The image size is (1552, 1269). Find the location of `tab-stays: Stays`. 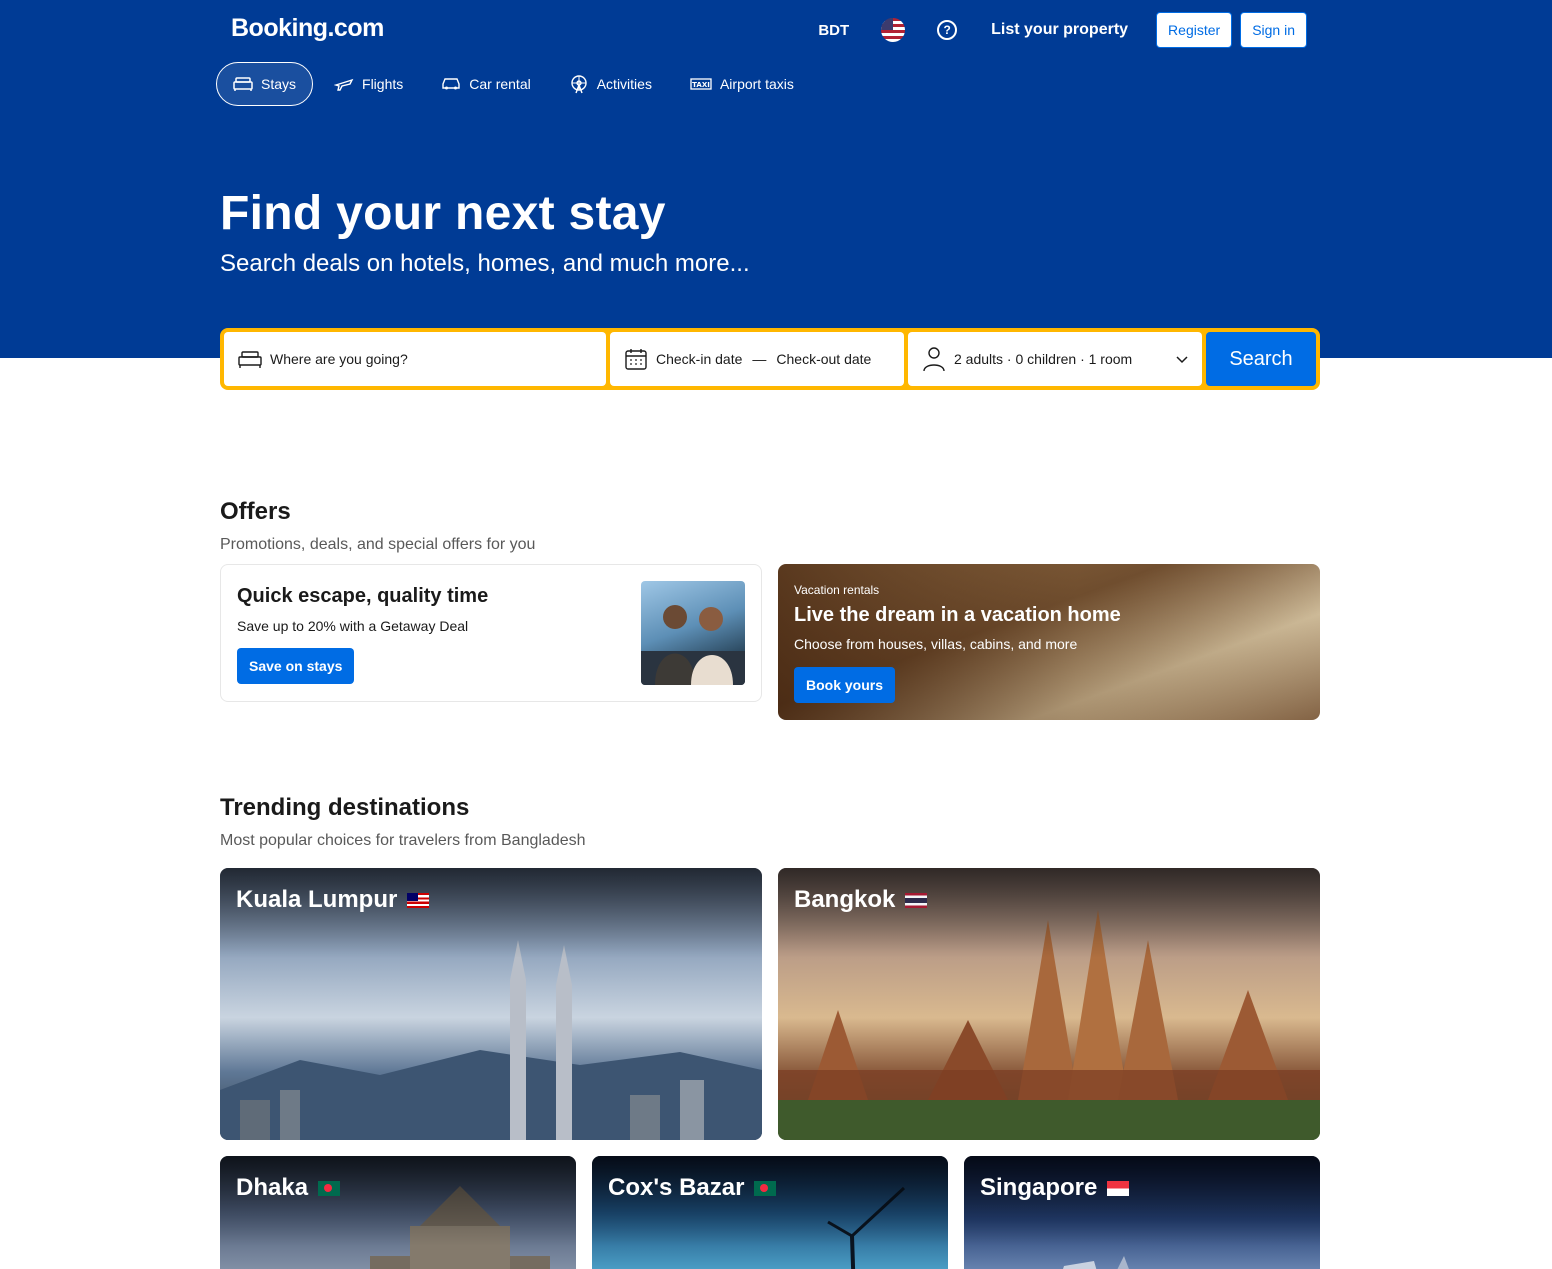

tab-stays: Stays is located at coordinates (265, 84).